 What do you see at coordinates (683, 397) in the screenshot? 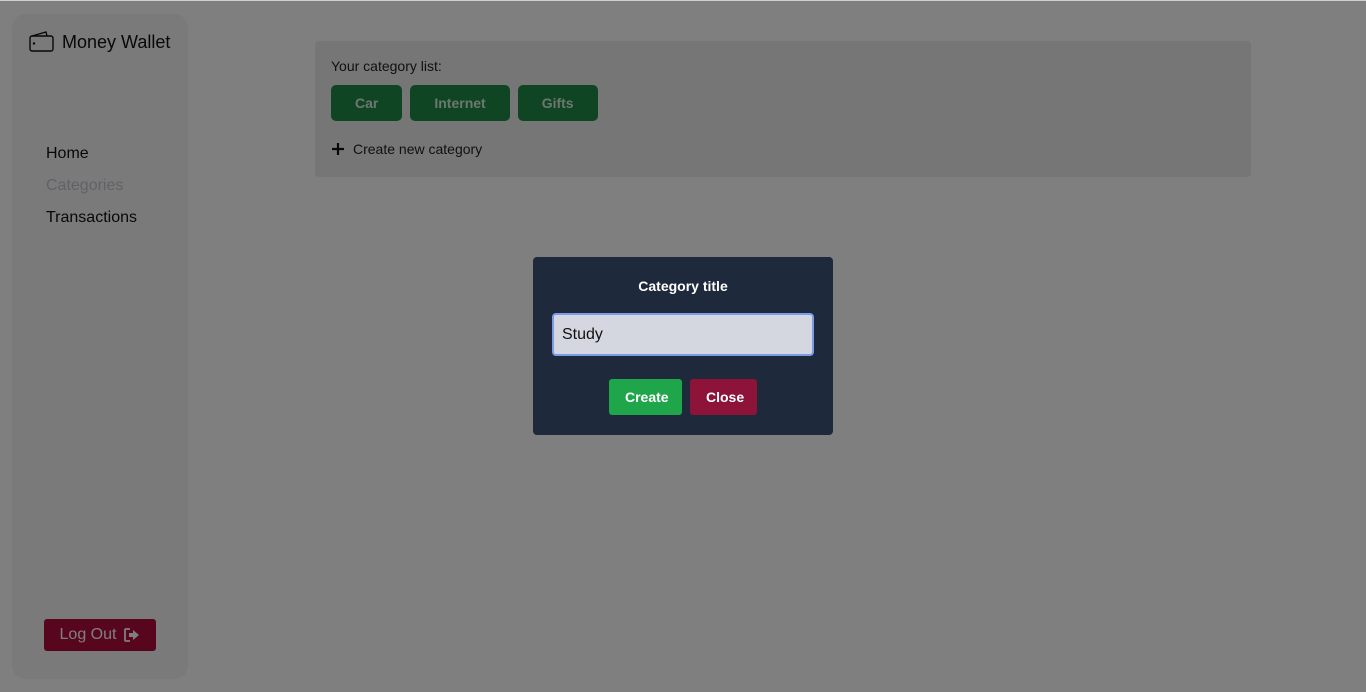
I see `modal-actions: Create Close` at bounding box center [683, 397].